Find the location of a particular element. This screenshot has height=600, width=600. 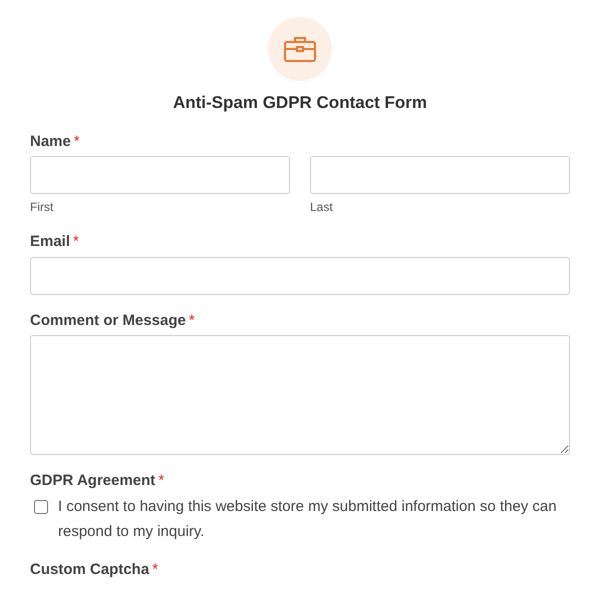

field-label: Comment or Message is located at coordinates (108, 320).